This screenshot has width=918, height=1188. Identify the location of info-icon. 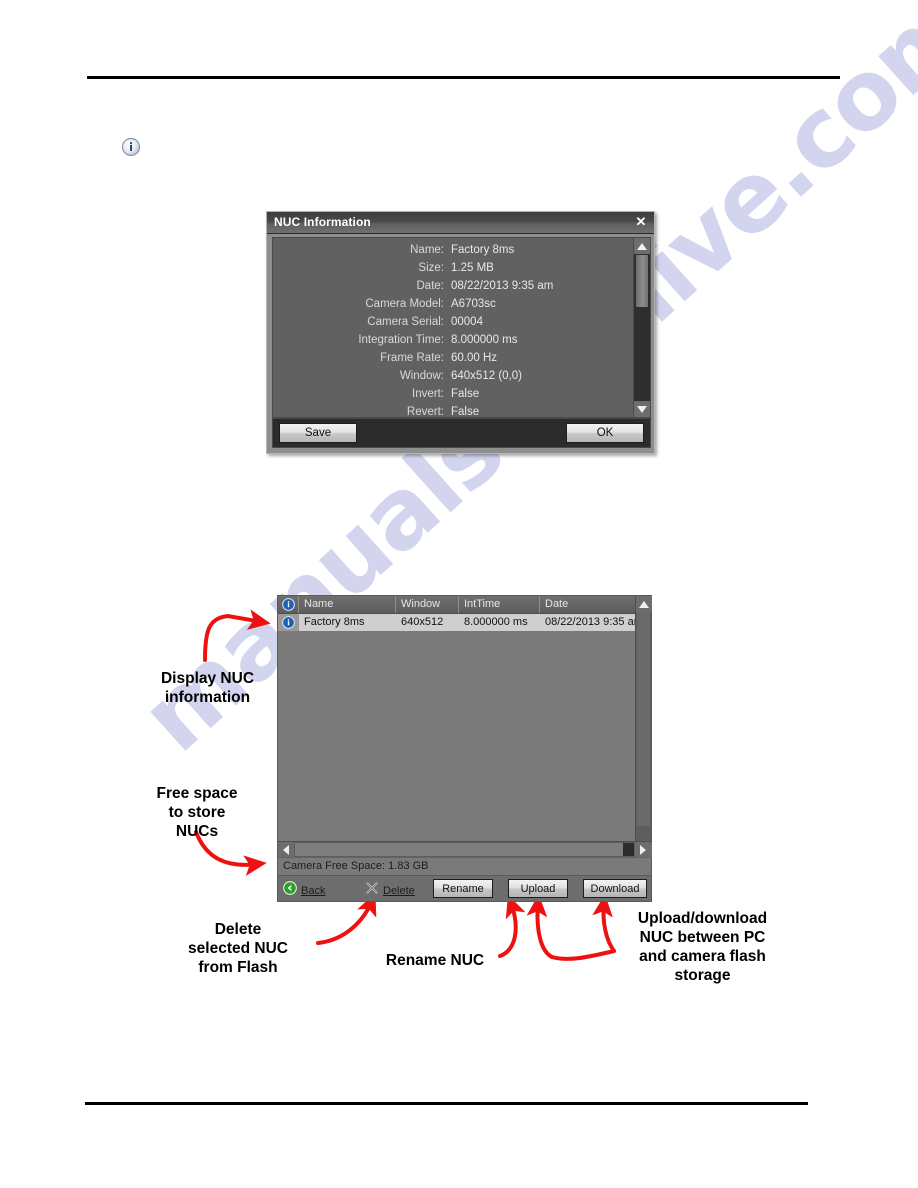
(131, 147).